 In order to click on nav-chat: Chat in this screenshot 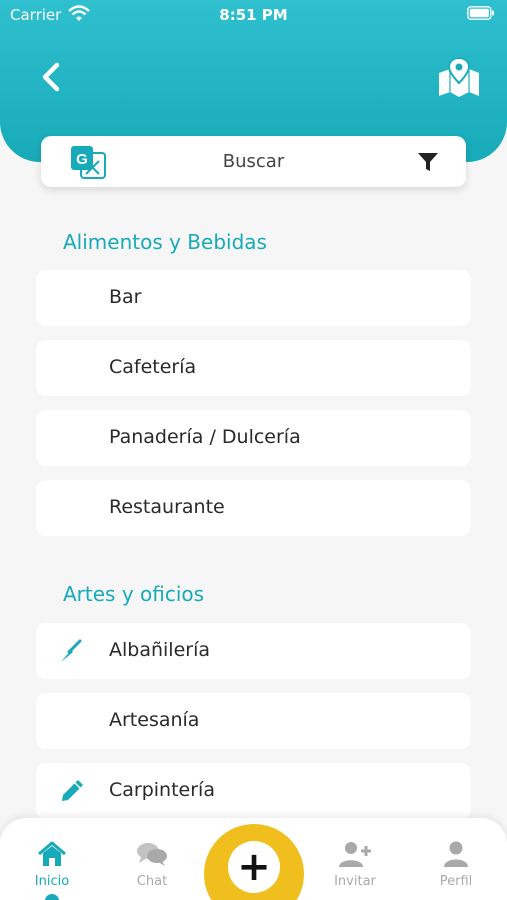, I will do `click(152, 864)`.